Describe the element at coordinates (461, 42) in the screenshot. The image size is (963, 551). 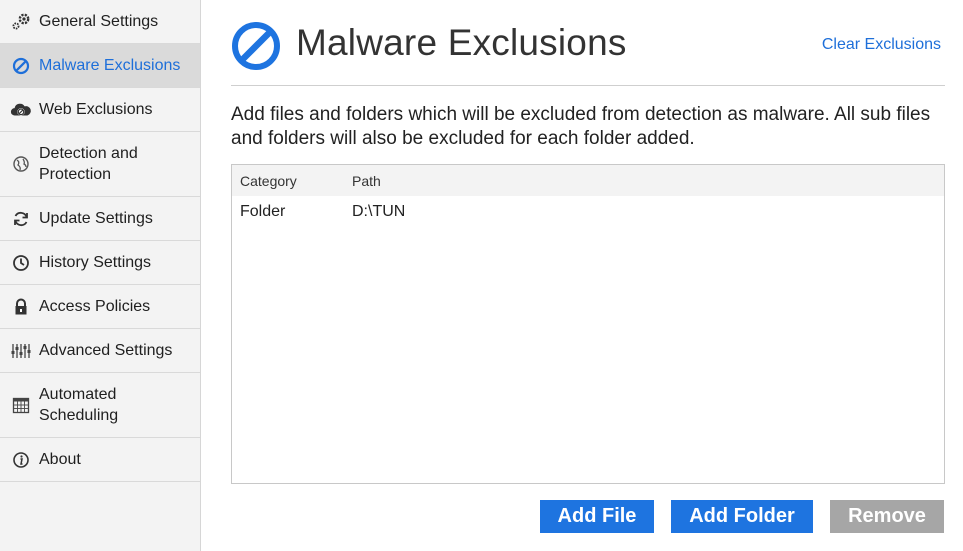
I see `page-title: Malware Exclusions` at that location.